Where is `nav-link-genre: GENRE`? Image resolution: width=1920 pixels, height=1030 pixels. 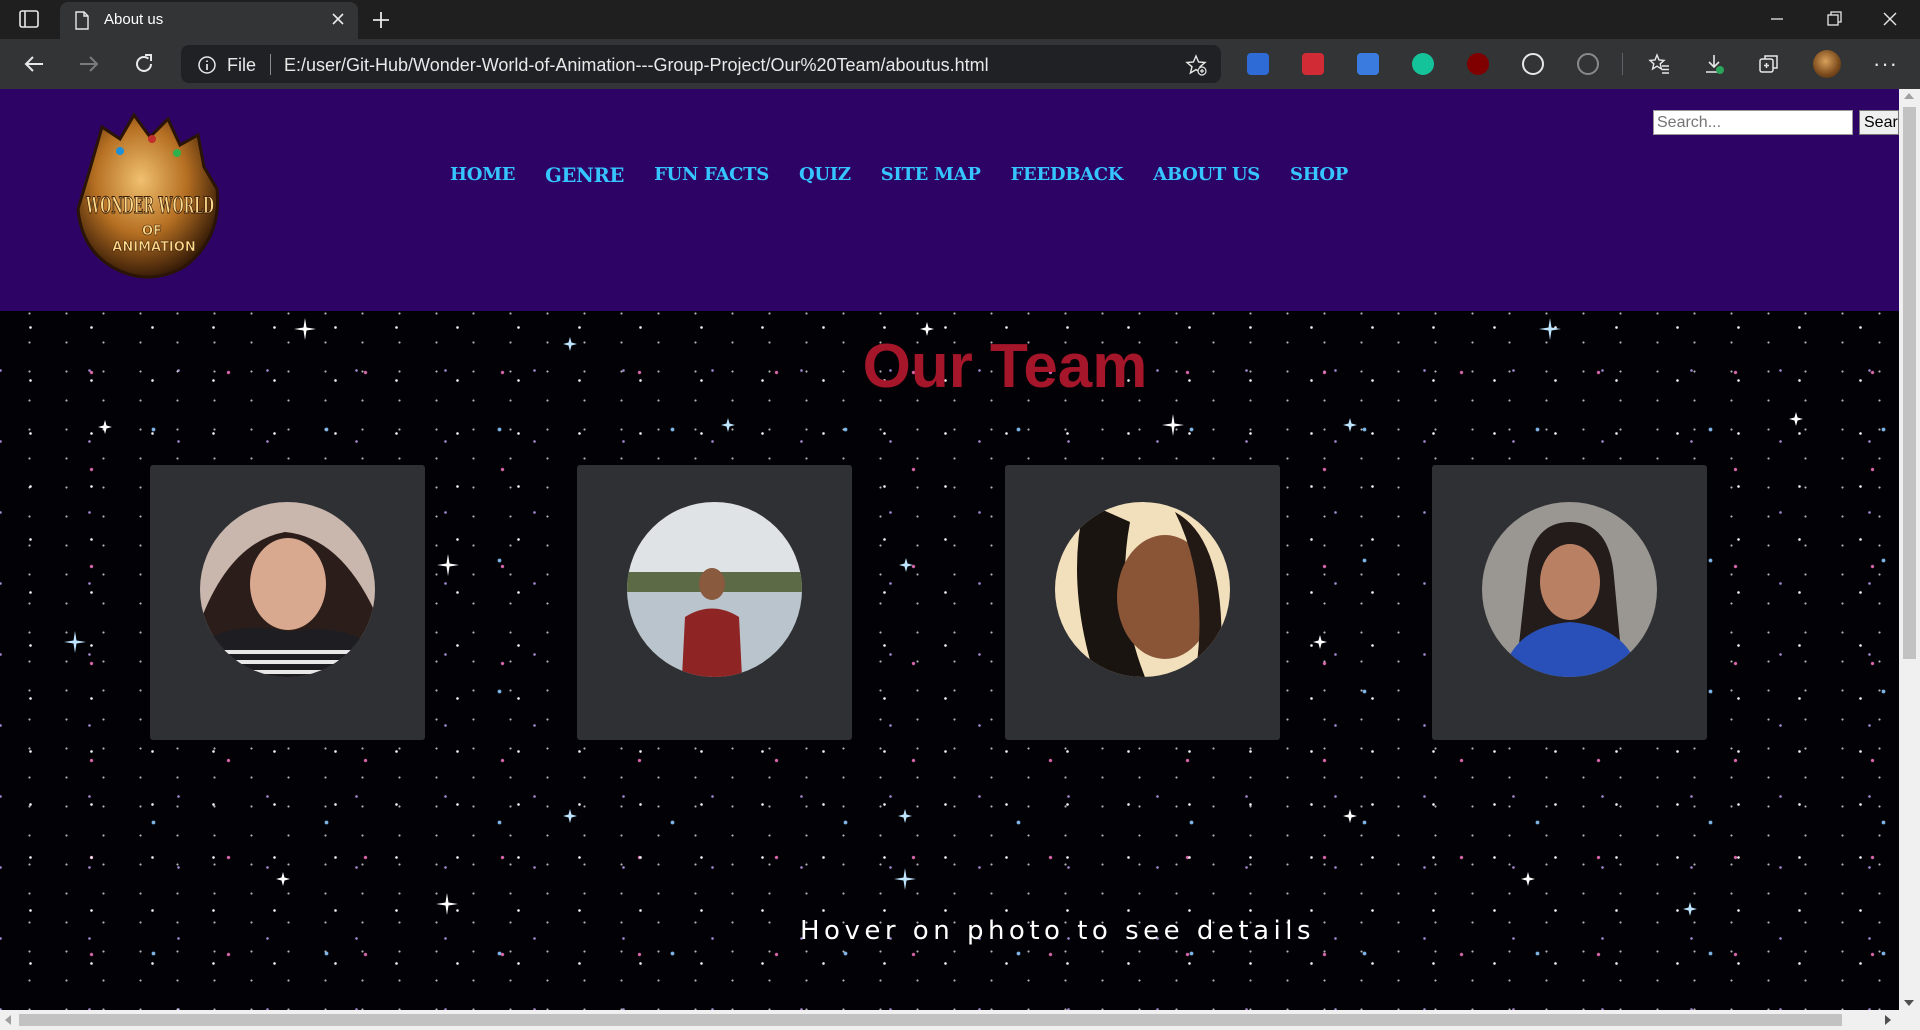
nav-link-genre: GENRE is located at coordinates (584, 175).